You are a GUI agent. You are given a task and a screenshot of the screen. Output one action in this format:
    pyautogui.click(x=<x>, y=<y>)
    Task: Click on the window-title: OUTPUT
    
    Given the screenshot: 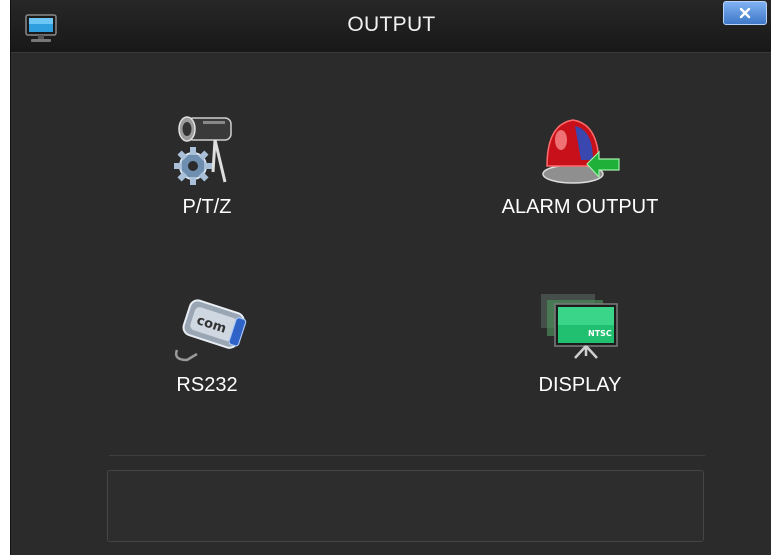 What is the action you would take?
    pyautogui.click(x=391, y=24)
    